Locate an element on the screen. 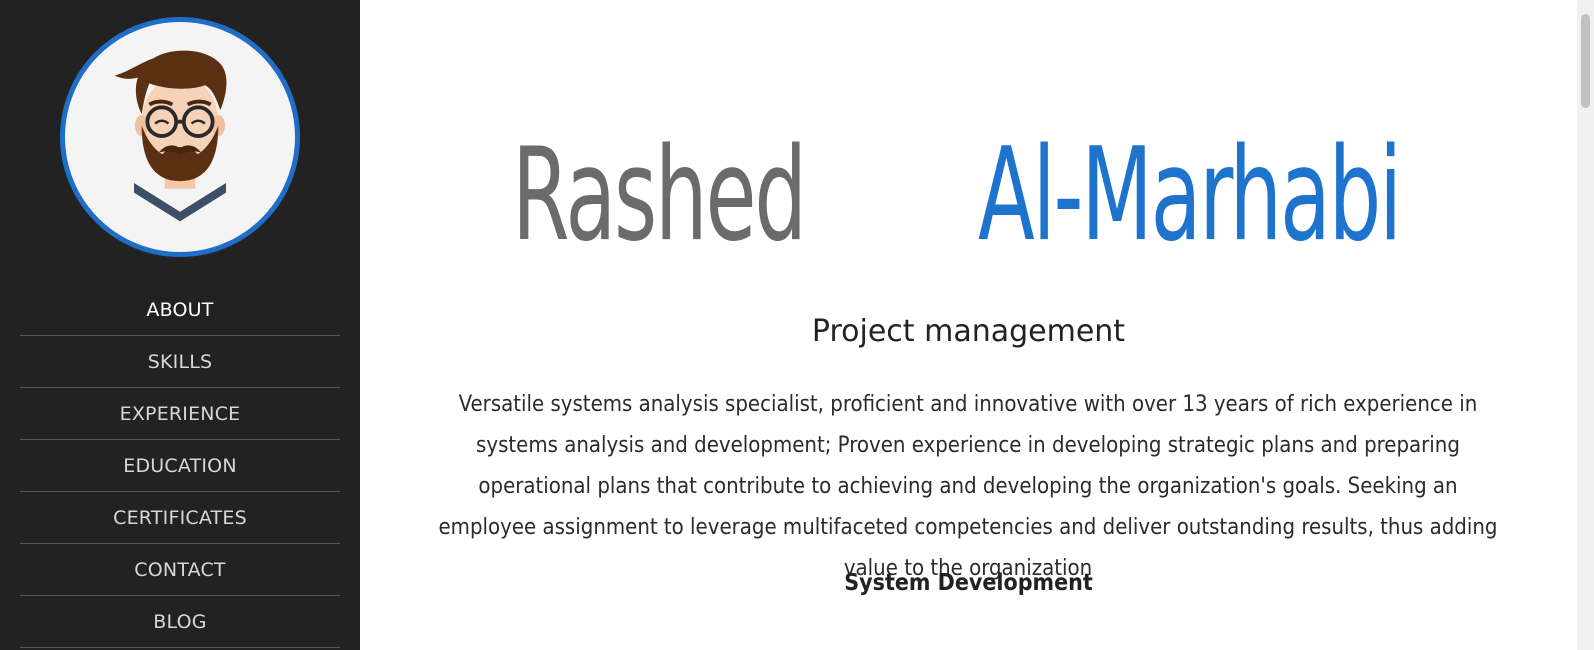  nav-item-education: EDUCATION is located at coordinates (180, 466).